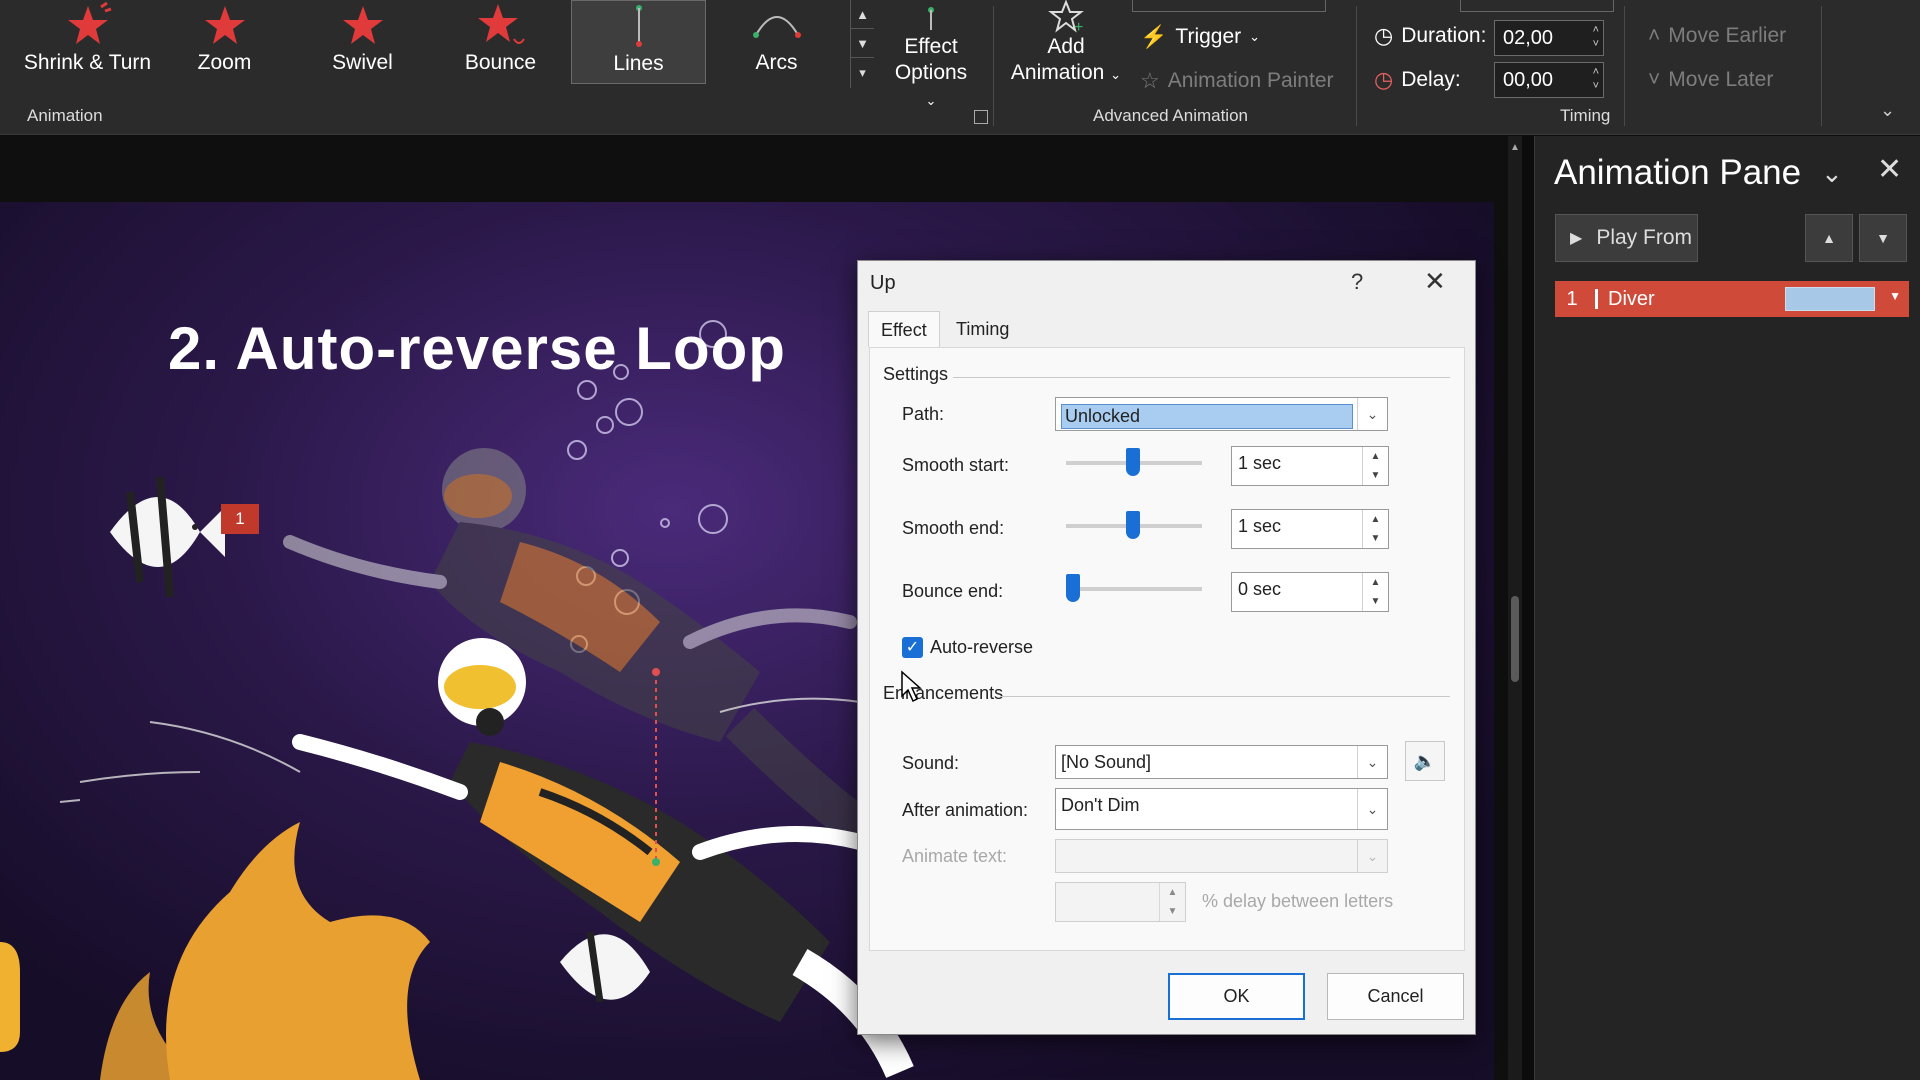  Describe the element at coordinates (1626, 238) in the screenshot. I see `play-from-button: ▶ Play From` at that location.